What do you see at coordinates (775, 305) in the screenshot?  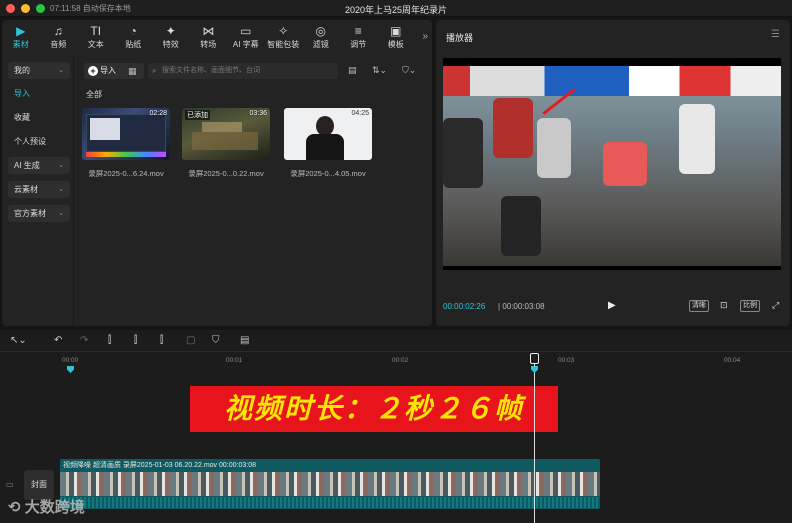 I see `fullscreen-icon: ⤢` at bounding box center [775, 305].